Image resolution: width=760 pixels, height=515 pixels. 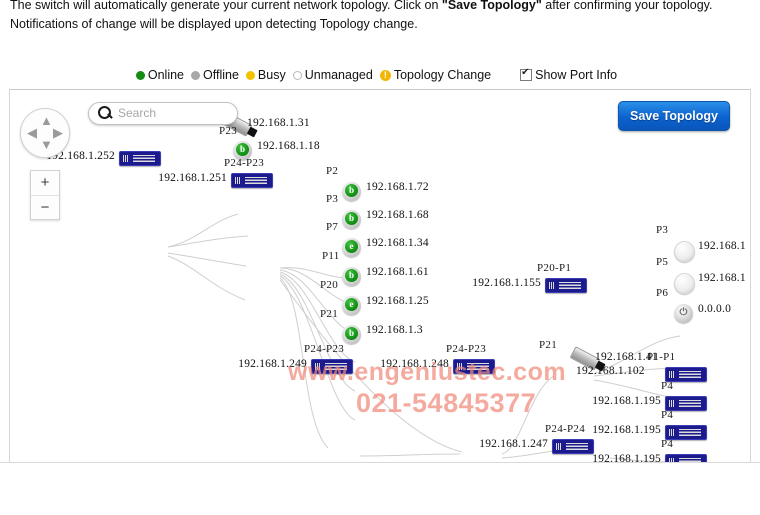 What do you see at coordinates (565, 429) in the screenshot?
I see `node-port-label: P24-P24` at bounding box center [565, 429].